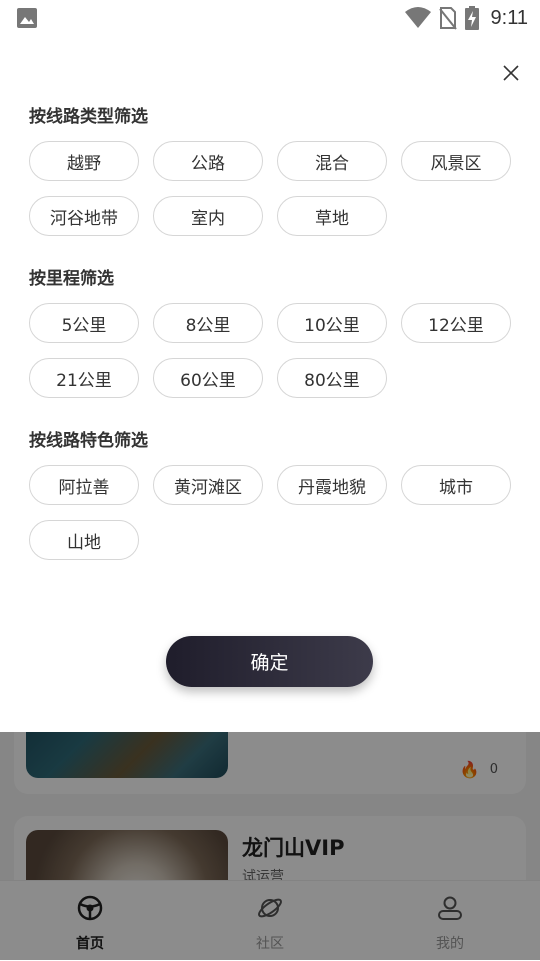 The height and width of the screenshot is (961, 540). I want to click on close-icon, so click(511, 73).